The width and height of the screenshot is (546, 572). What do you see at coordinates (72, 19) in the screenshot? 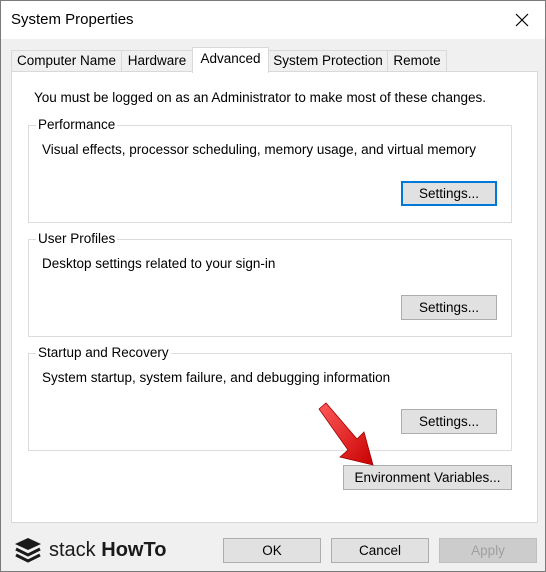
I see `window-title: System Properties` at bounding box center [72, 19].